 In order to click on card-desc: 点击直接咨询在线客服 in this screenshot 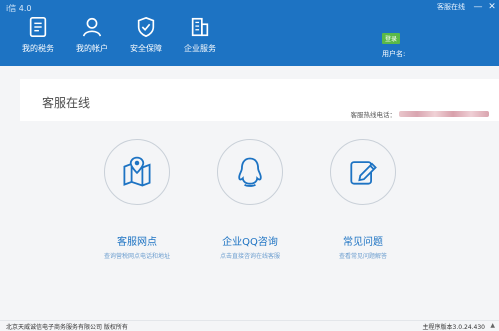, I will do `click(249, 256)`.